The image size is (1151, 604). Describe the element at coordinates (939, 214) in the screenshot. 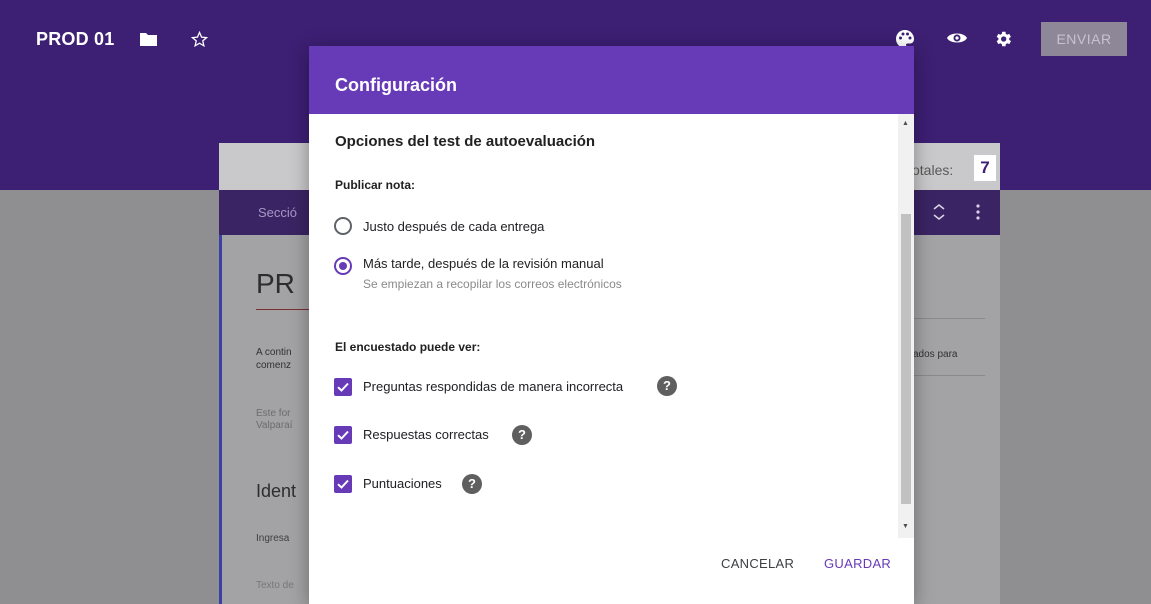

I see `collapse-icon` at that location.